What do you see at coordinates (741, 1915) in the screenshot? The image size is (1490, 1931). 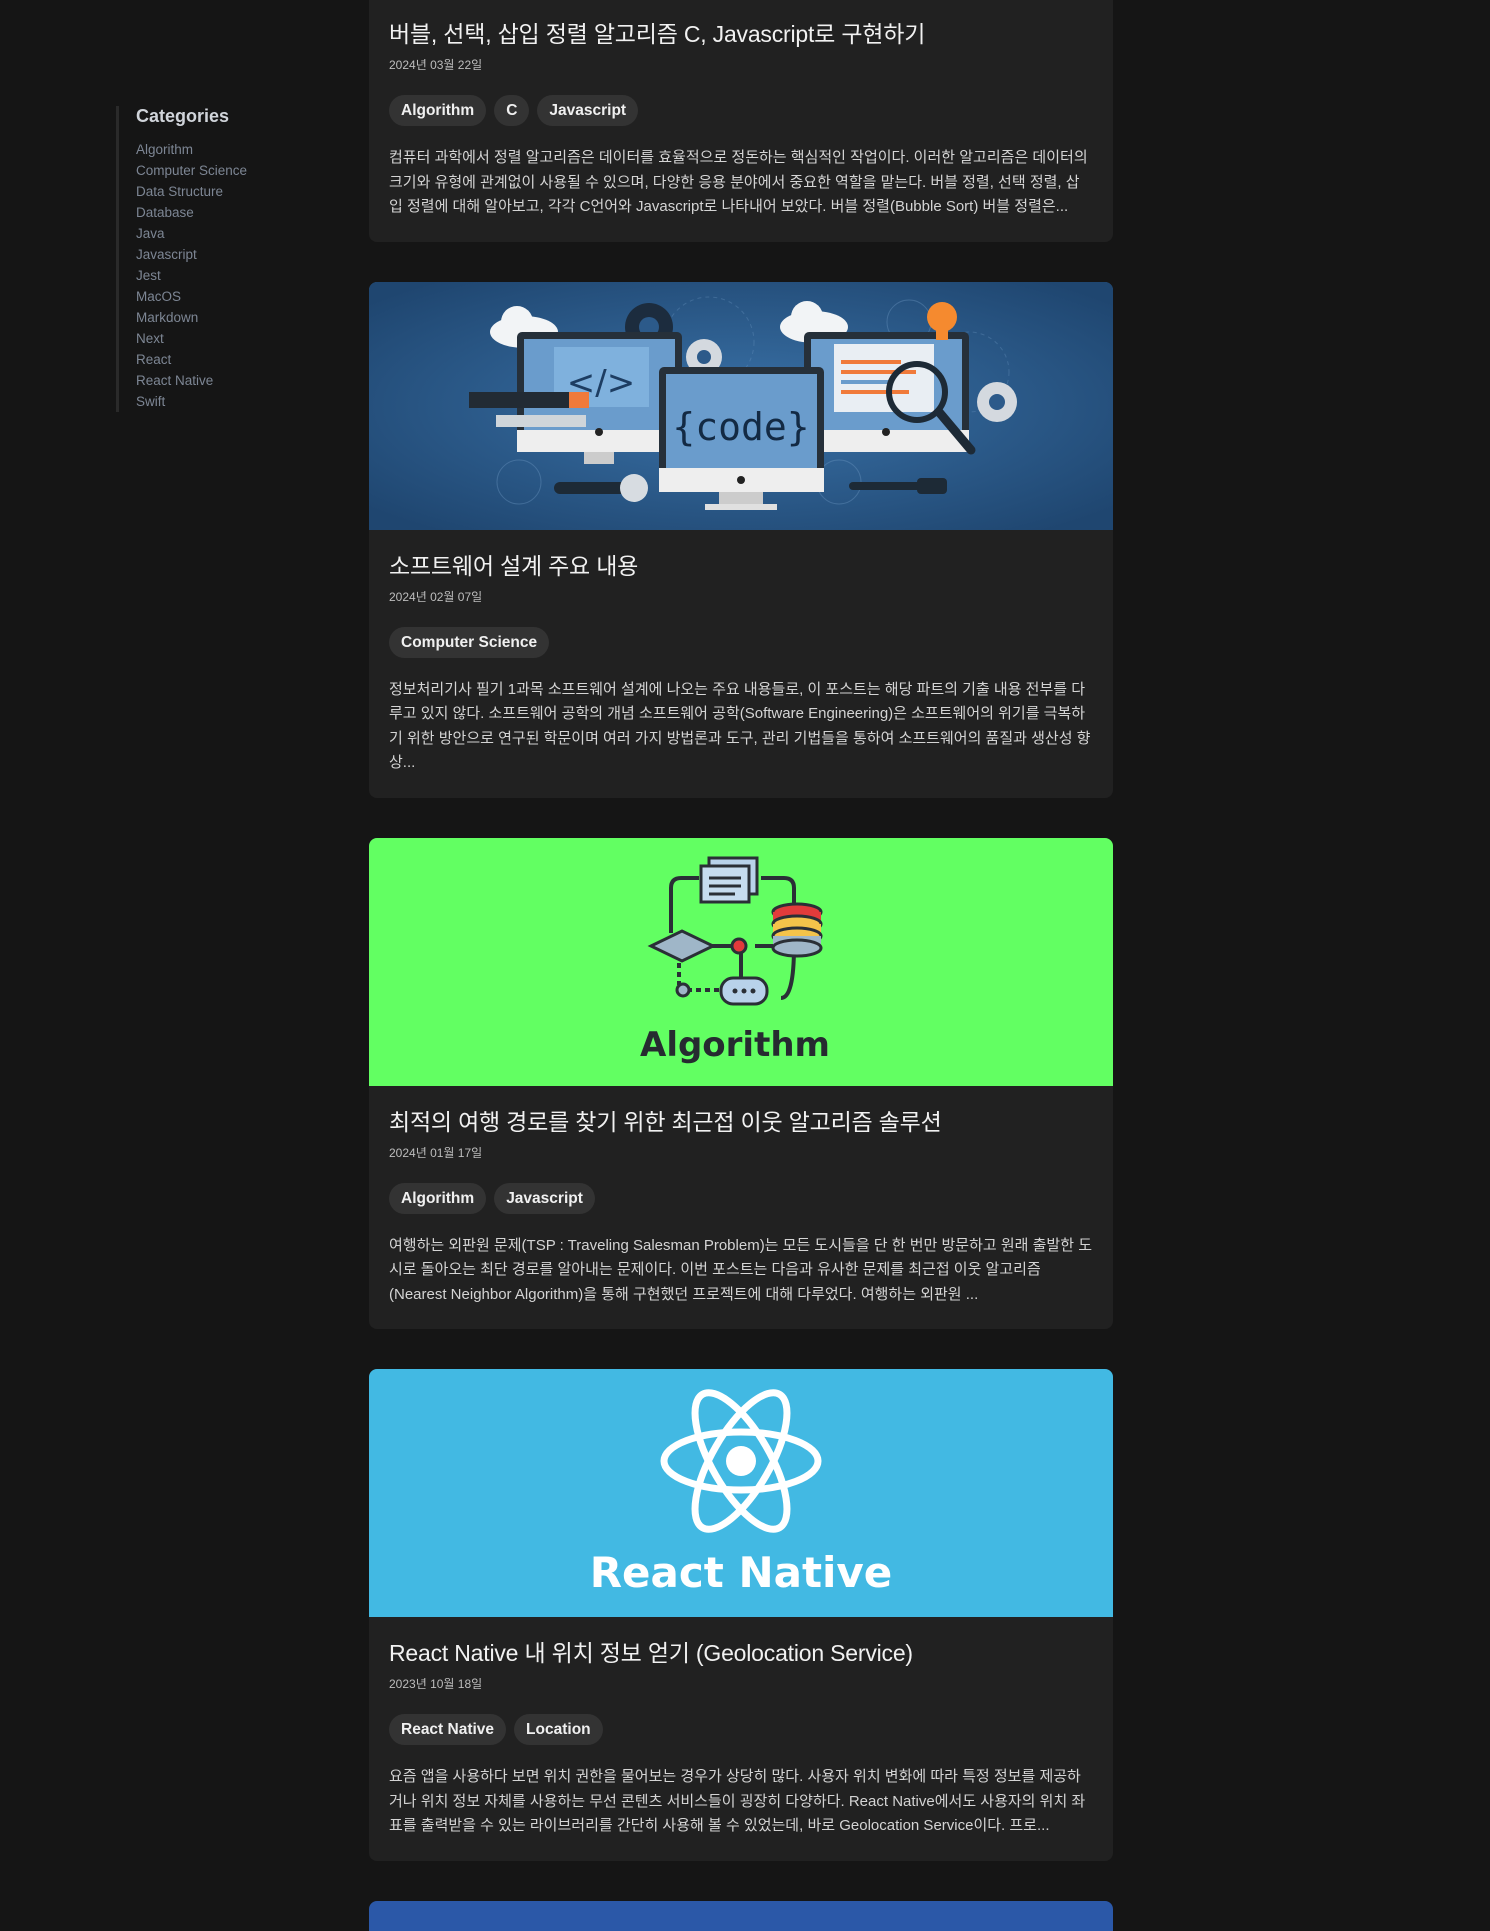 I see `next-post-thumbnail` at bounding box center [741, 1915].